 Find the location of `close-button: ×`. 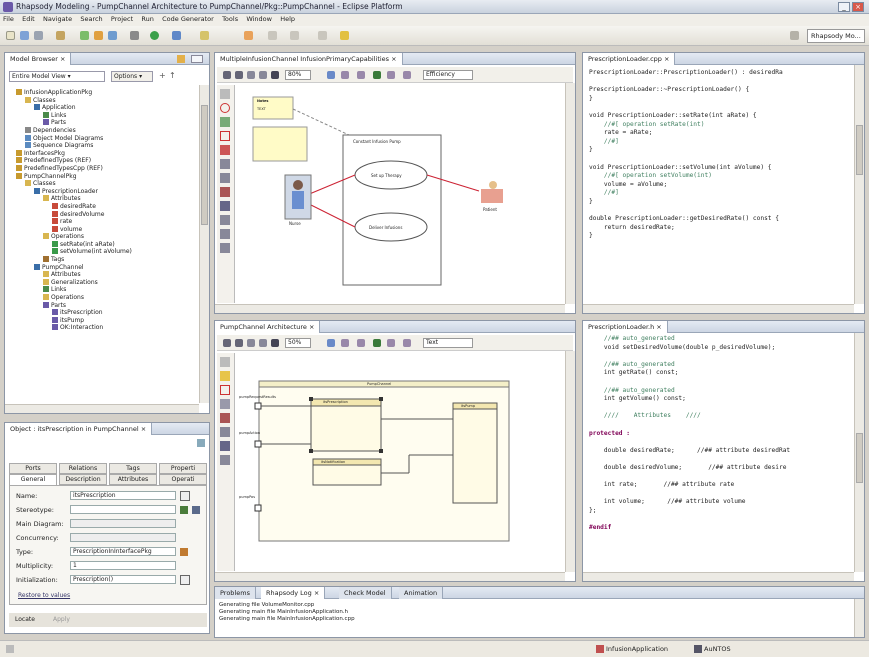

close-button: × is located at coordinates (858, 7).